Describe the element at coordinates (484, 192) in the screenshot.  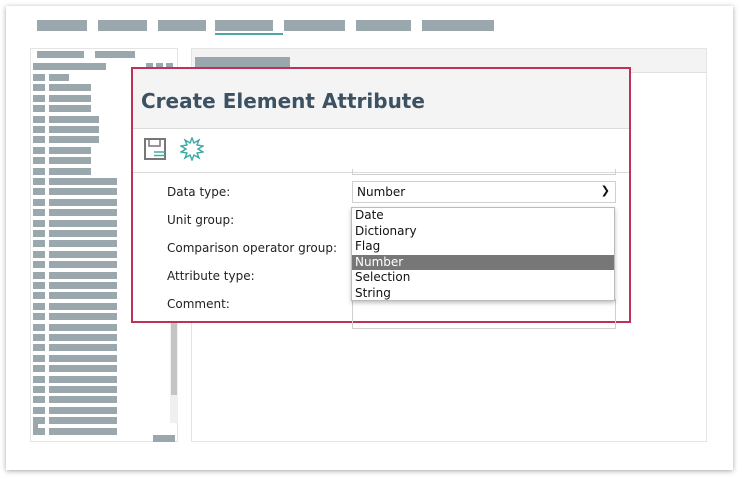
I see `data-type-select: Number ❯` at that location.